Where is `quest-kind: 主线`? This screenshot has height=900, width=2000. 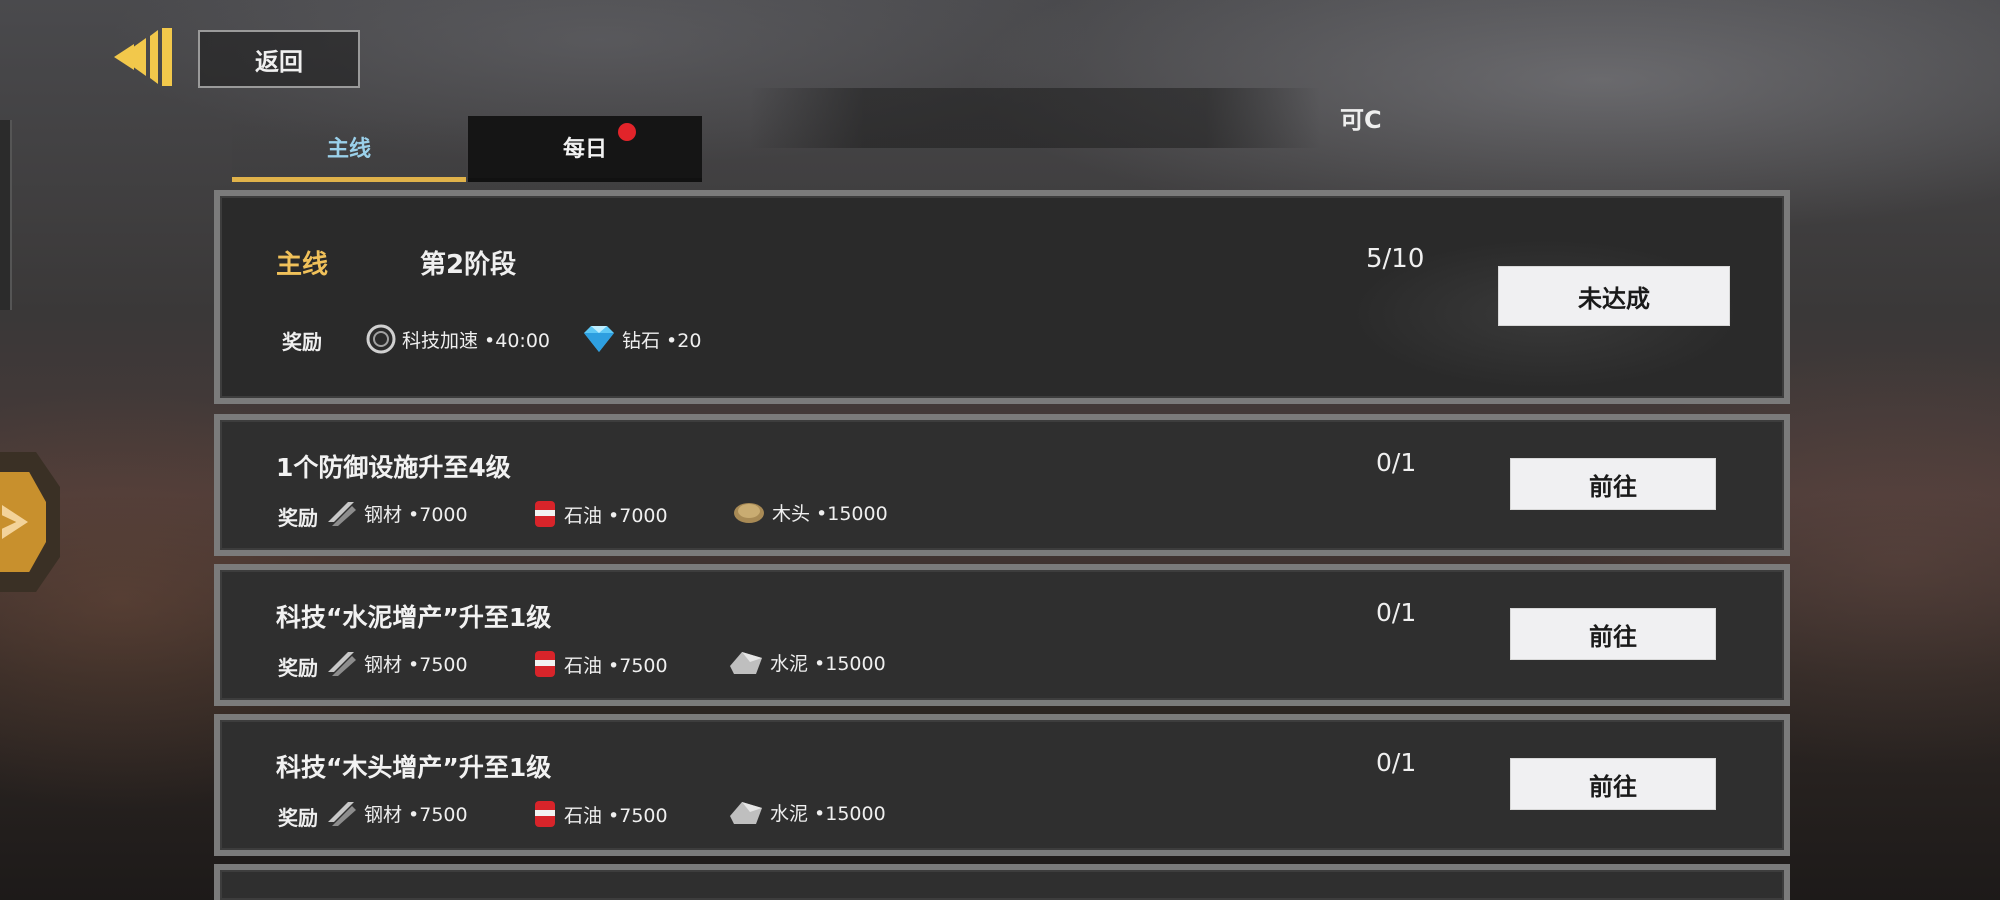
quest-kind: 主线 is located at coordinates (302, 265).